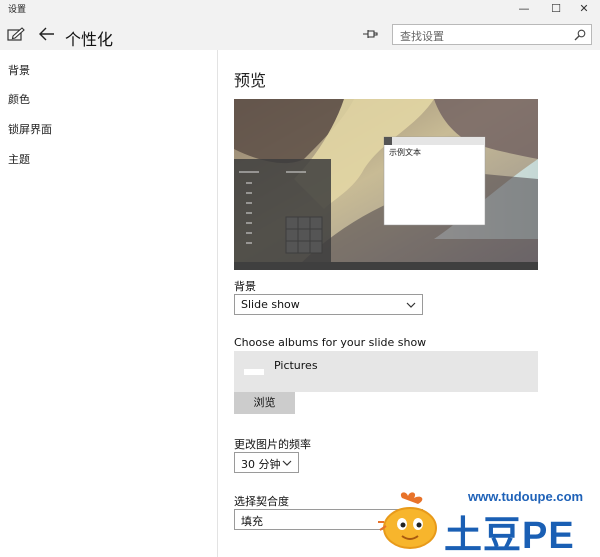 This screenshot has height=557, width=600. Describe the element at coordinates (270, 304) in the screenshot. I see `background-select-value: Slide show` at that location.